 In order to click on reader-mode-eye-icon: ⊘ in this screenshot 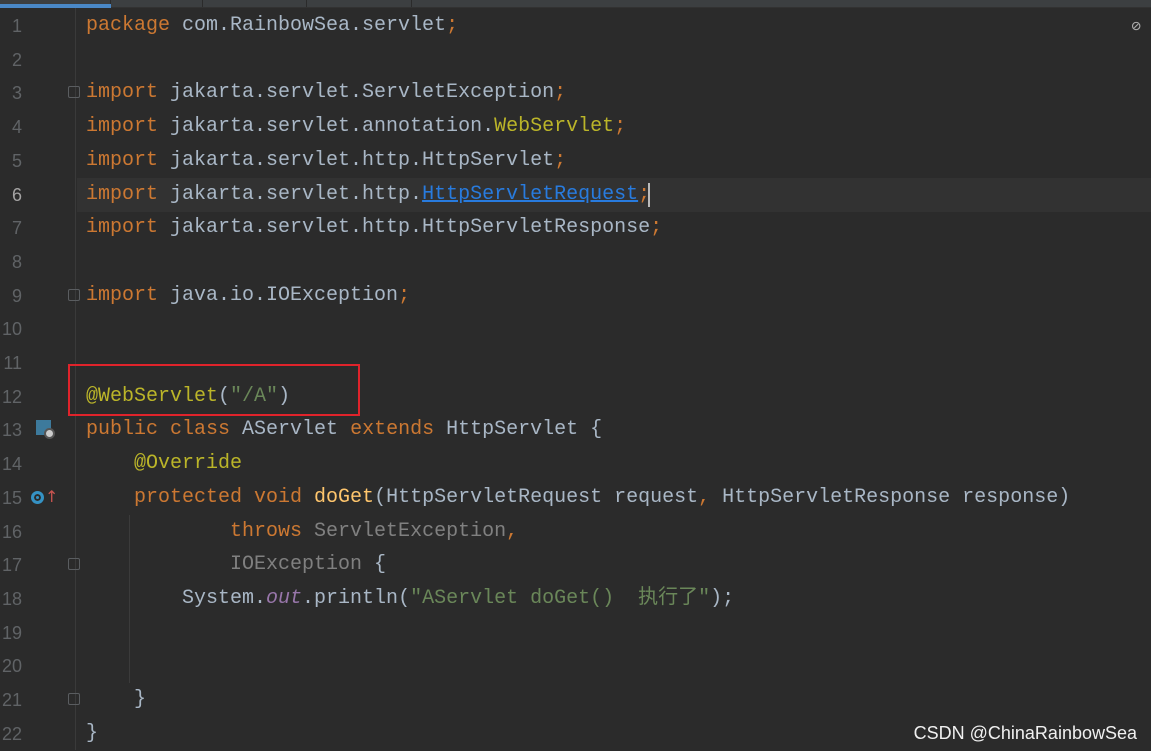, I will do `click(1136, 26)`.